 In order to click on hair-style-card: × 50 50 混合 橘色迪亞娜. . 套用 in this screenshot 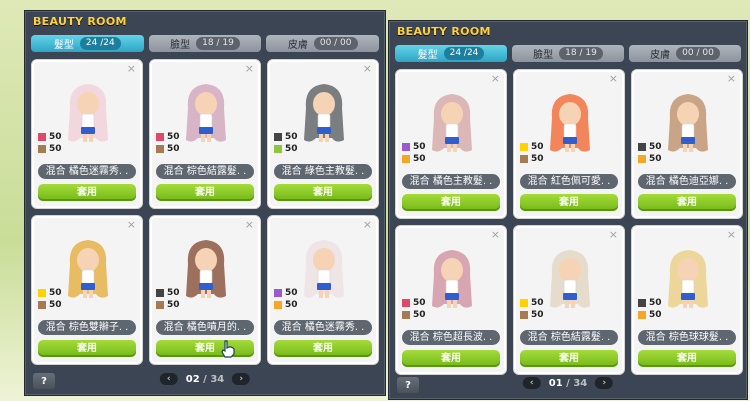, I will do `click(687, 144)`.